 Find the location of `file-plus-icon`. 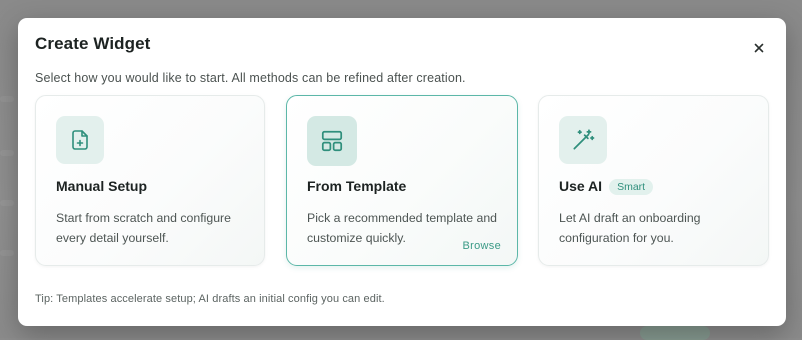

file-plus-icon is located at coordinates (80, 140).